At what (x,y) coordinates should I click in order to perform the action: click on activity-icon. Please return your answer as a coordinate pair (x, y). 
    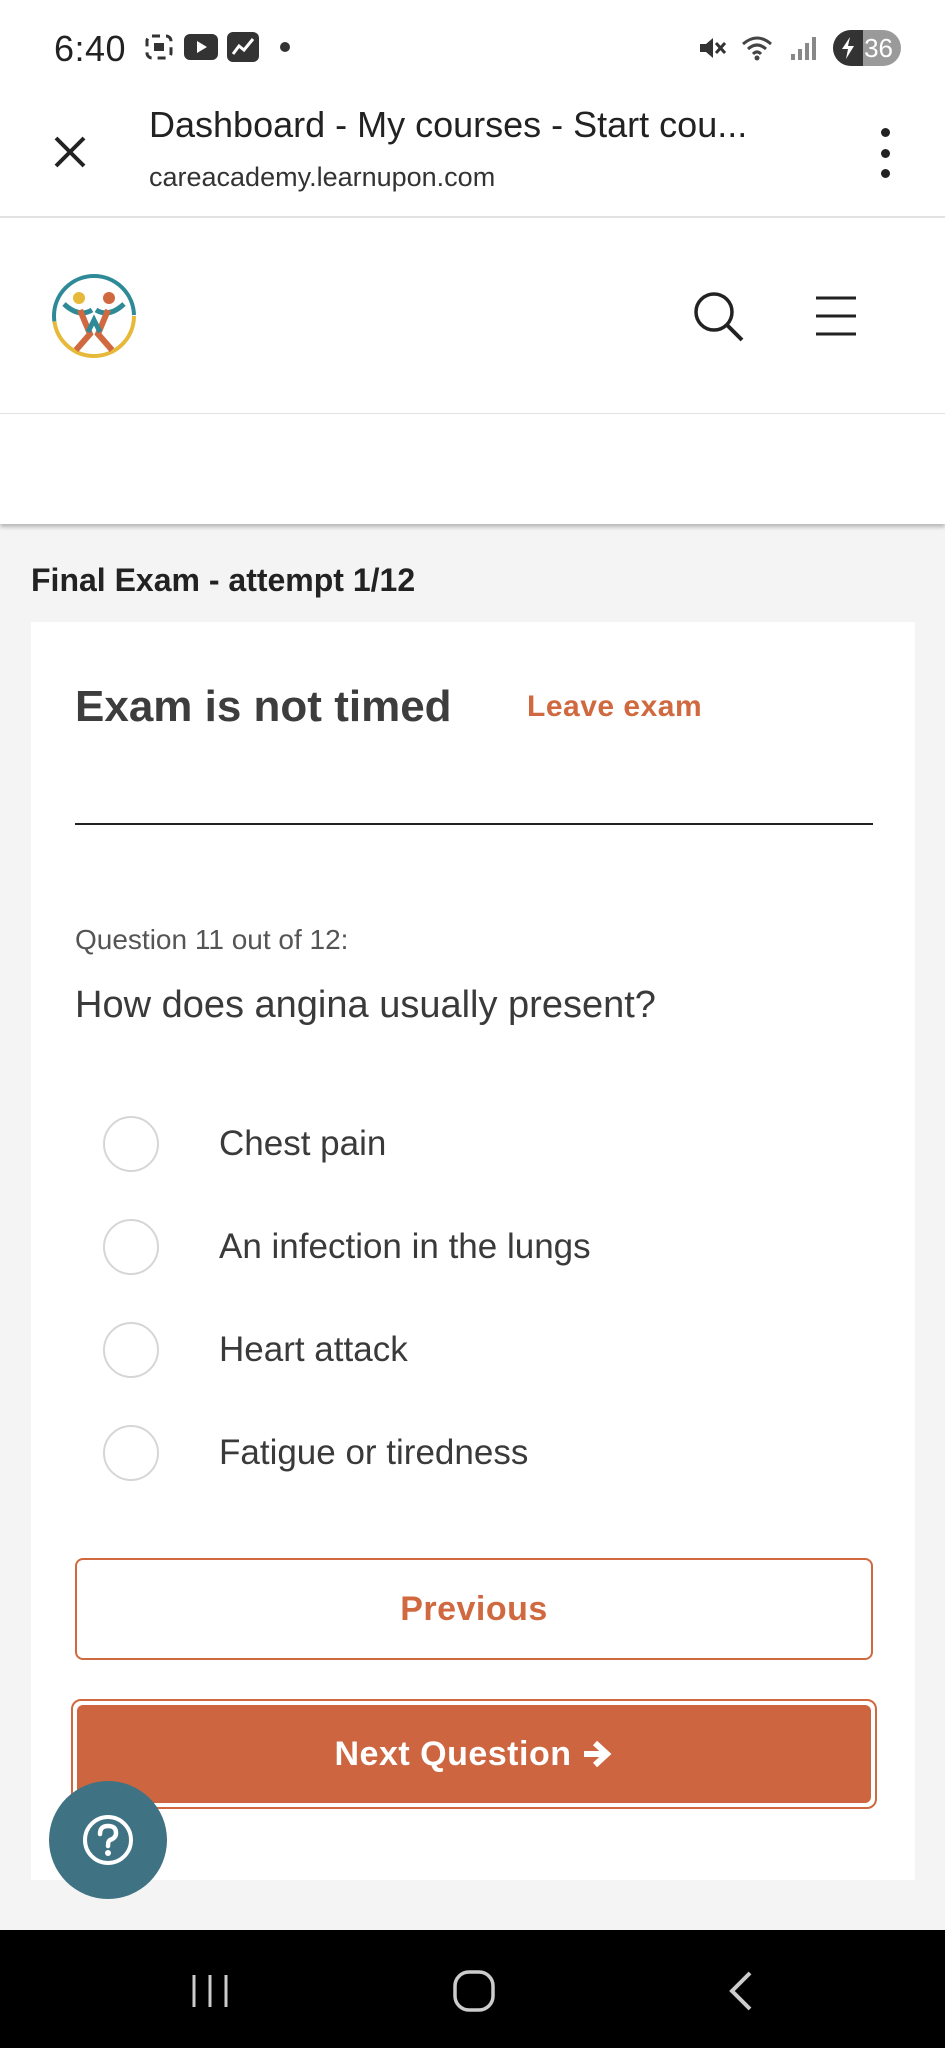
    Looking at the image, I should click on (243, 47).